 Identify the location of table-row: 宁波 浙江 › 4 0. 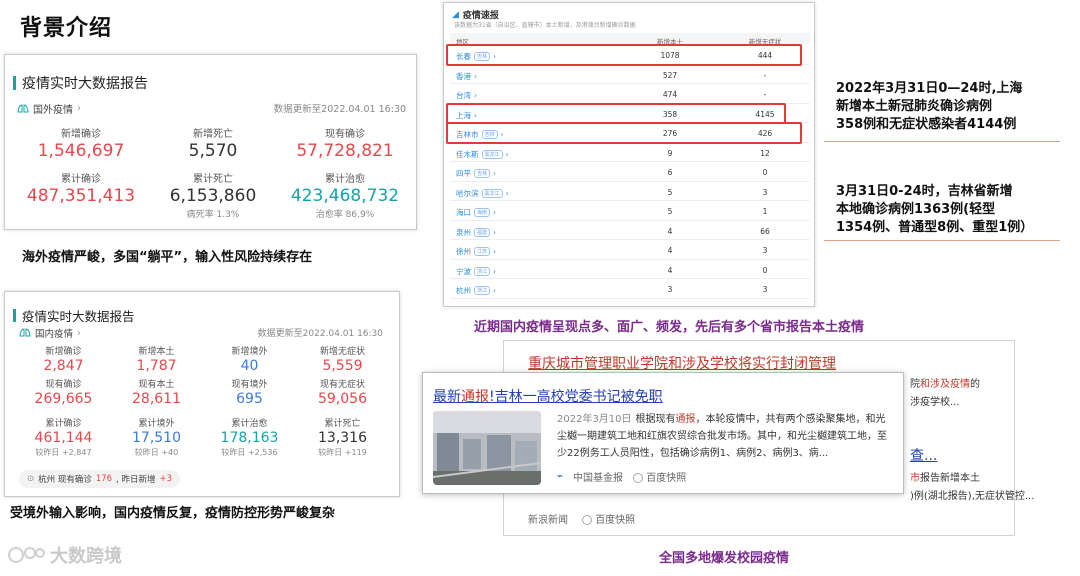
(630, 269).